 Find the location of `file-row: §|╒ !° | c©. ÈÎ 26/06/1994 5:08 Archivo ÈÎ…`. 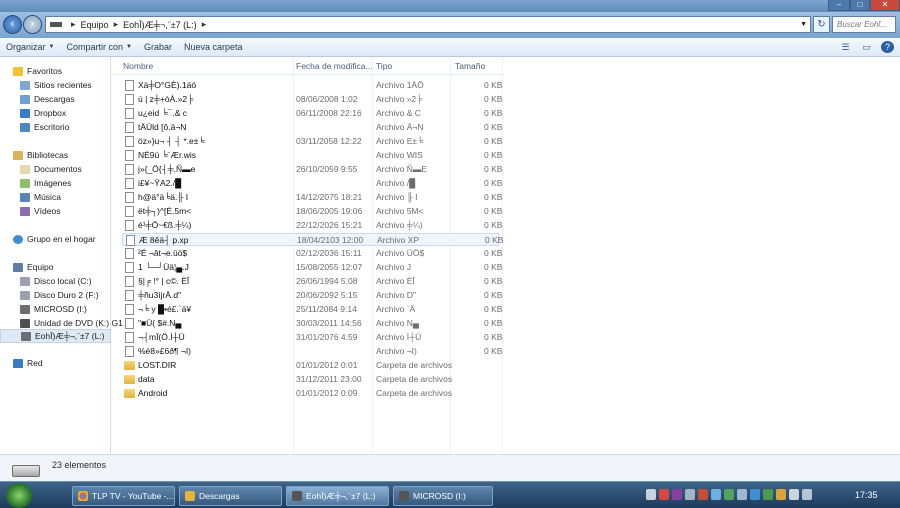

file-row: §|╒ !° | c©. ÈÎ 26/06/1994 5:08 Archivo ÈÎ… is located at coordinates (312, 281).